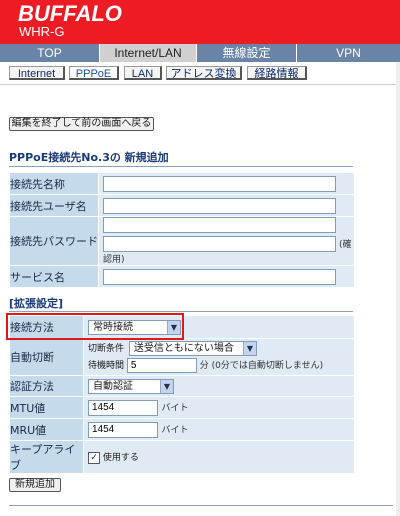 The height and width of the screenshot is (516, 400). Describe the element at coordinates (89, 157) in the screenshot. I see `page-title: PPPoE接続先No.3の 新規追加` at that location.